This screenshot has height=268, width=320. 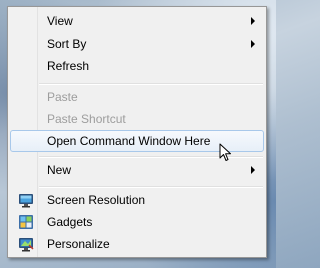 I want to click on gadgets-icon, so click(x=26, y=222).